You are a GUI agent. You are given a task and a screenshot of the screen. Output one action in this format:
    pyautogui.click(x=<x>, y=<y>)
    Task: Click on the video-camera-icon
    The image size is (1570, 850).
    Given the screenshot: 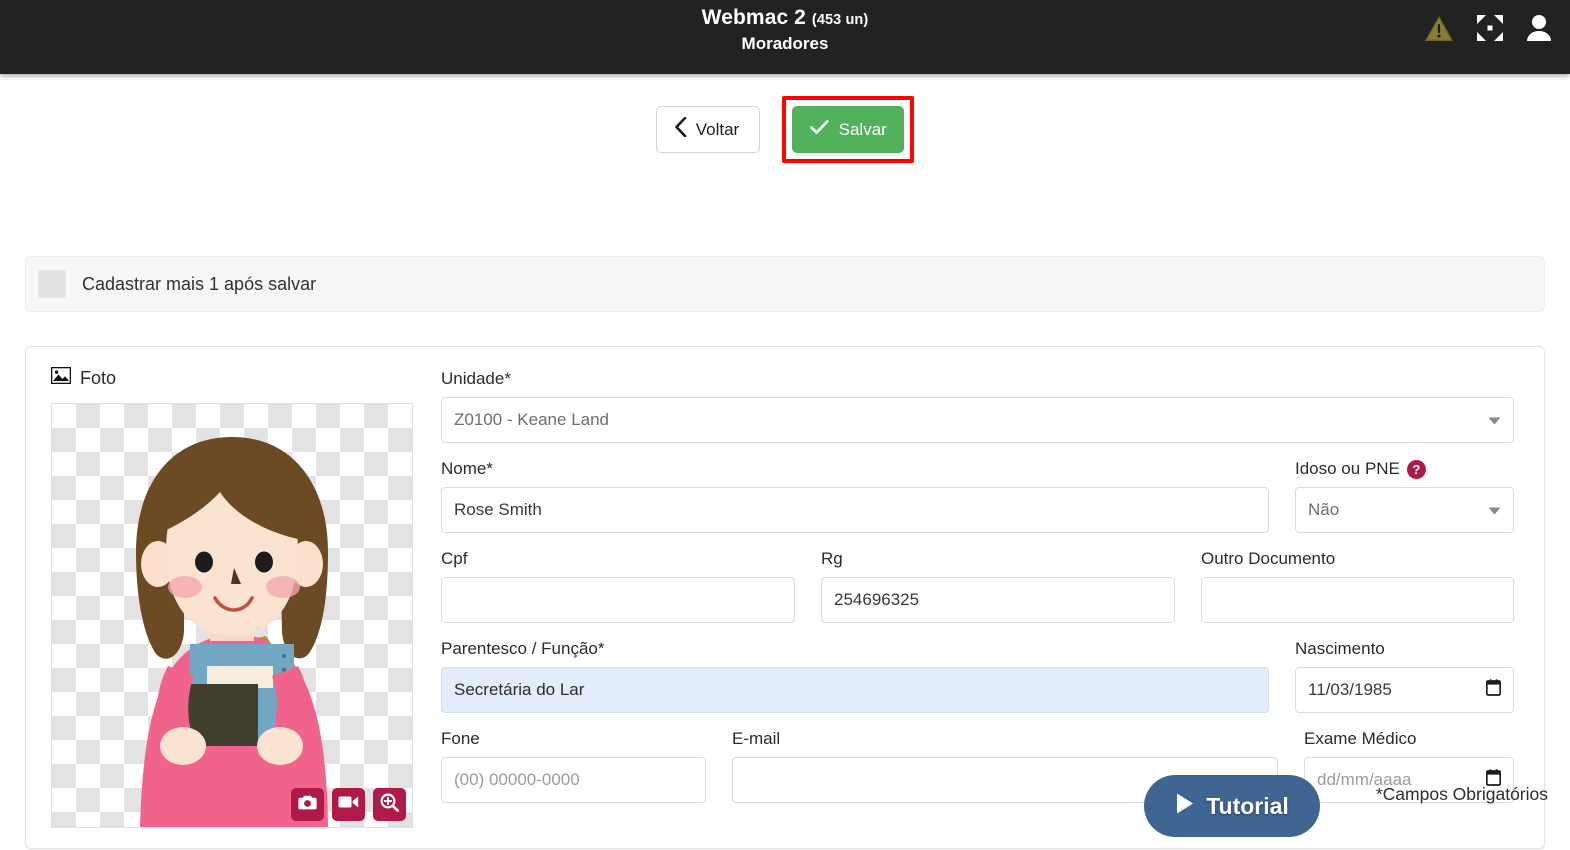 What is the action you would take?
    pyautogui.click(x=348, y=804)
    